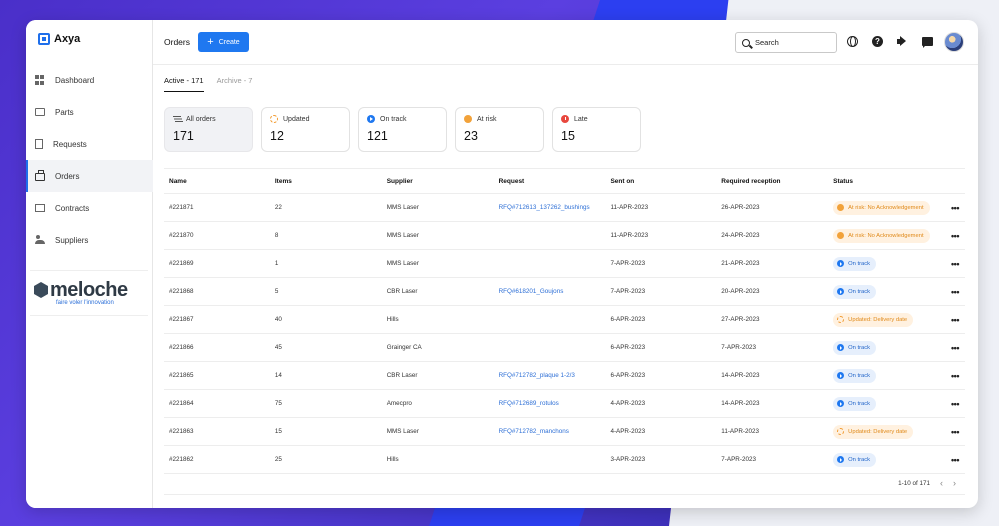 The height and width of the screenshot is (526, 999). What do you see at coordinates (555, 375) in the screenshot?
I see `order-request-link: RFQ#712782_plaque 1-2/3` at bounding box center [555, 375].